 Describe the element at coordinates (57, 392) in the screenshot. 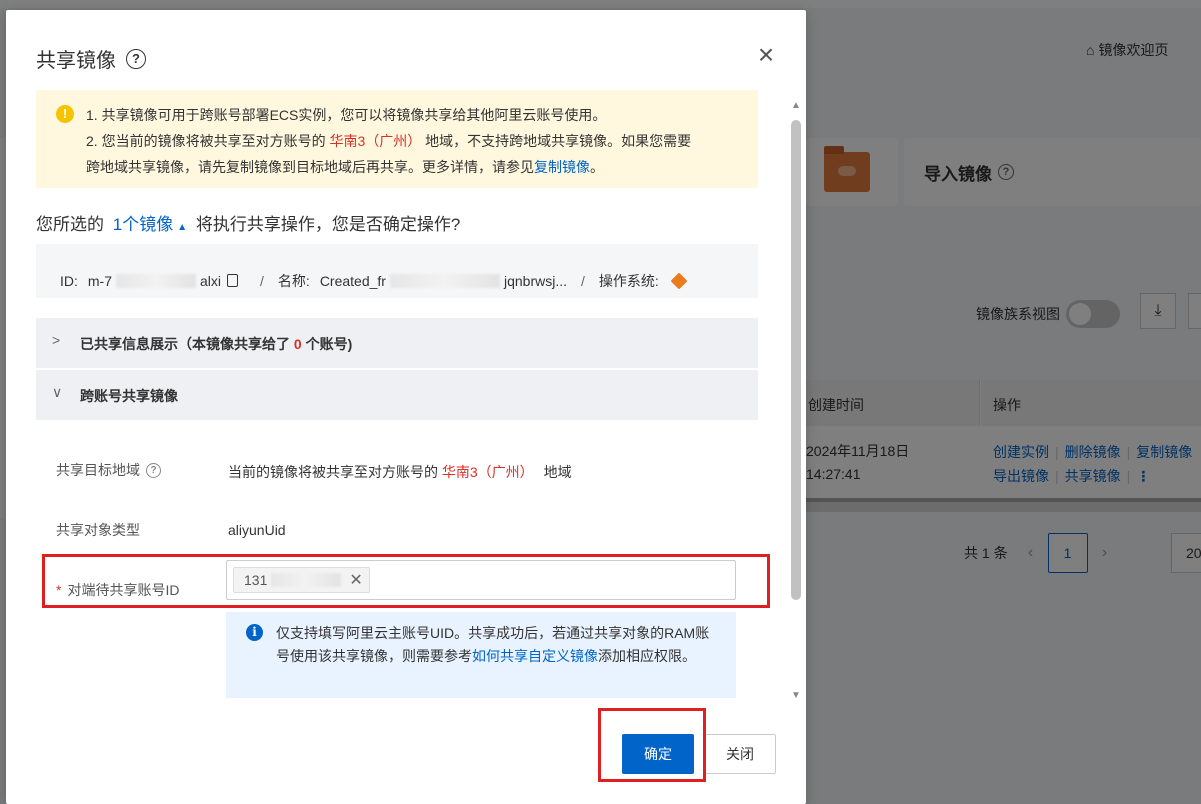

I see `chevron-down-icon: ∨` at that location.